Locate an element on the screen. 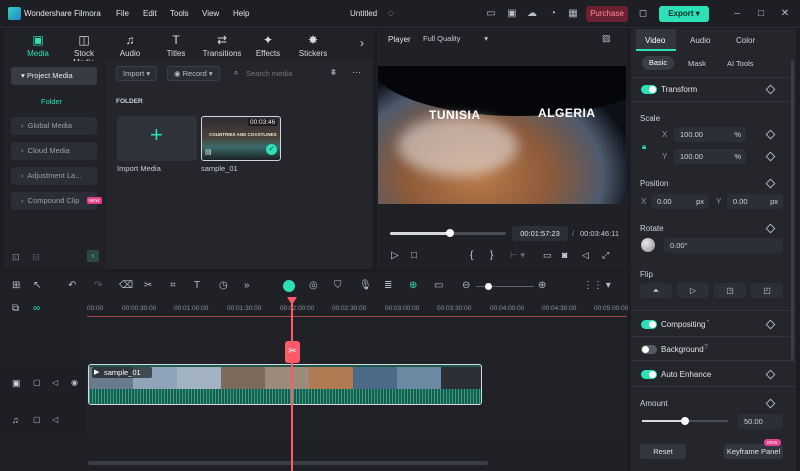 Image resolution: width=800 pixels, height=471 pixels. compositing-toggle is located at coordinates (649, 324).